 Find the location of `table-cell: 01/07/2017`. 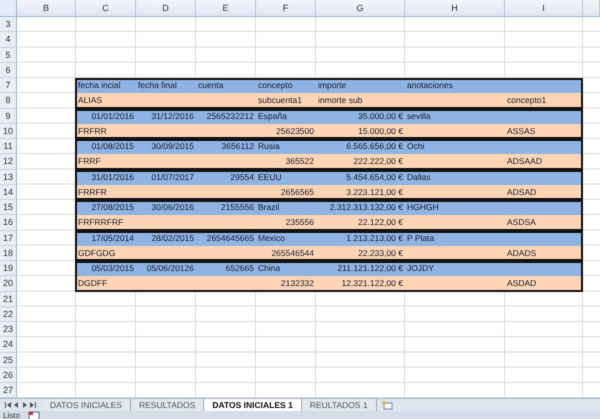

table-cell: 01/07/2017 is located at coordinates (172, 177).